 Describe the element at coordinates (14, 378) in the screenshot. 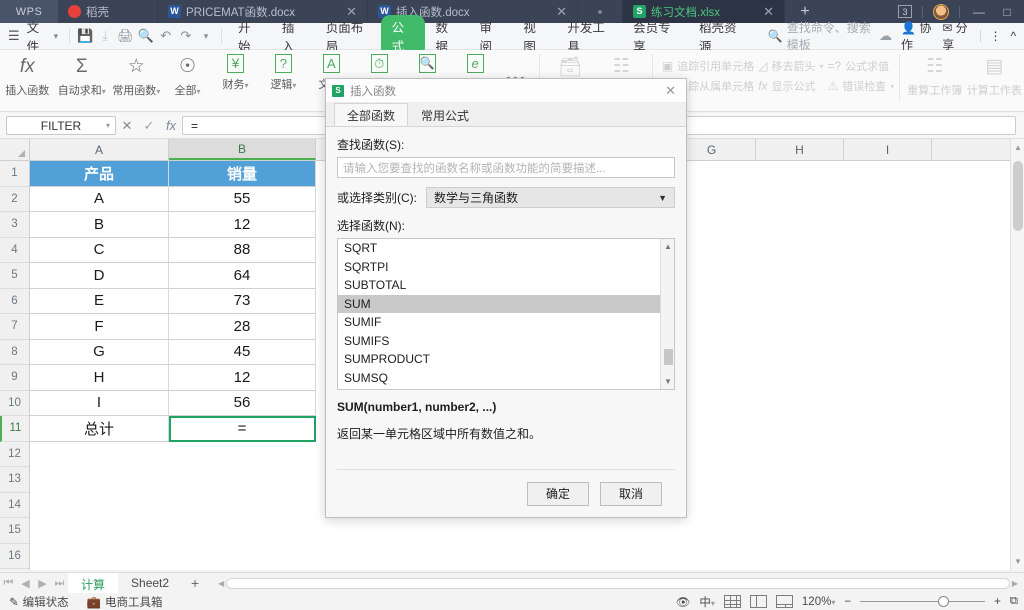

I see `row-header-9: 9` at that location.